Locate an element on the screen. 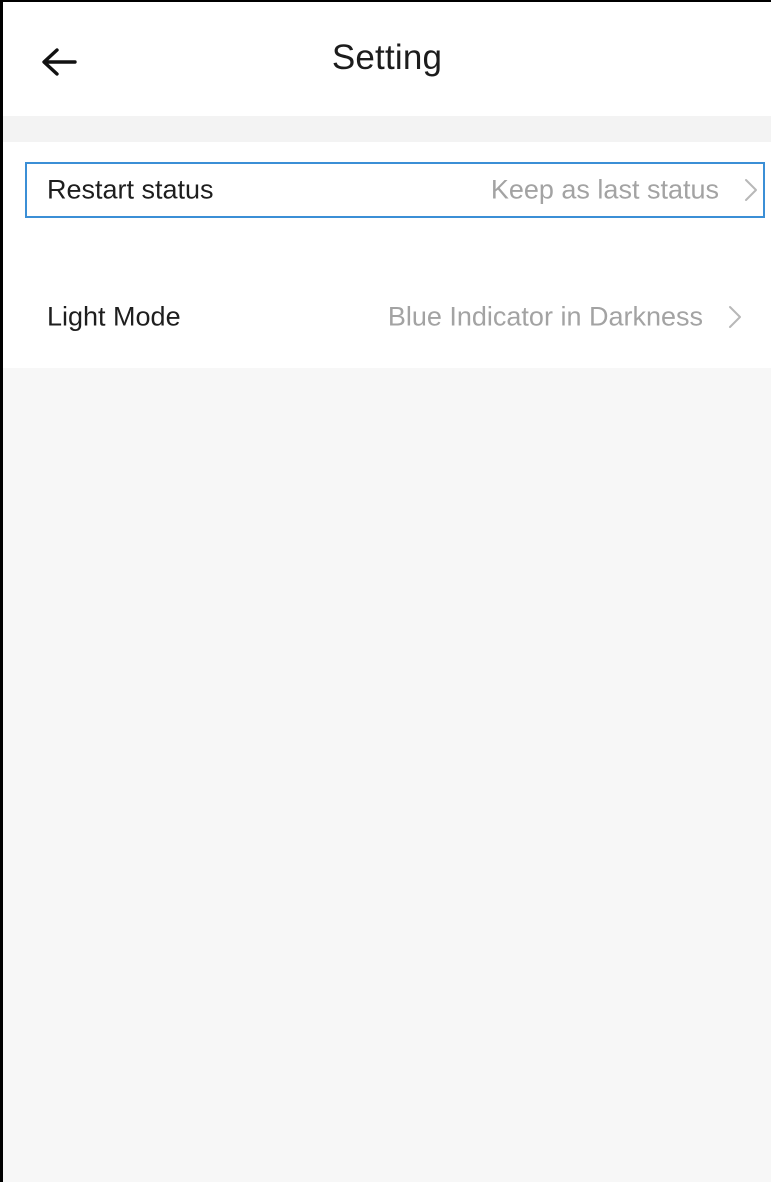 This screenshot has height=1182, width=771. settings-row-container: Restart status Keep as last status is located at coordinates (387, 213).